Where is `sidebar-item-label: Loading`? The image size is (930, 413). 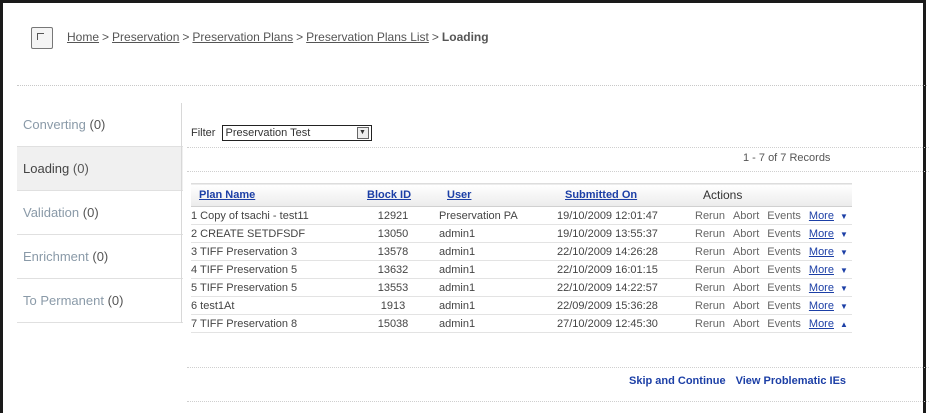
sidebar-item-label: Loading is located at coordinates (46, 168).